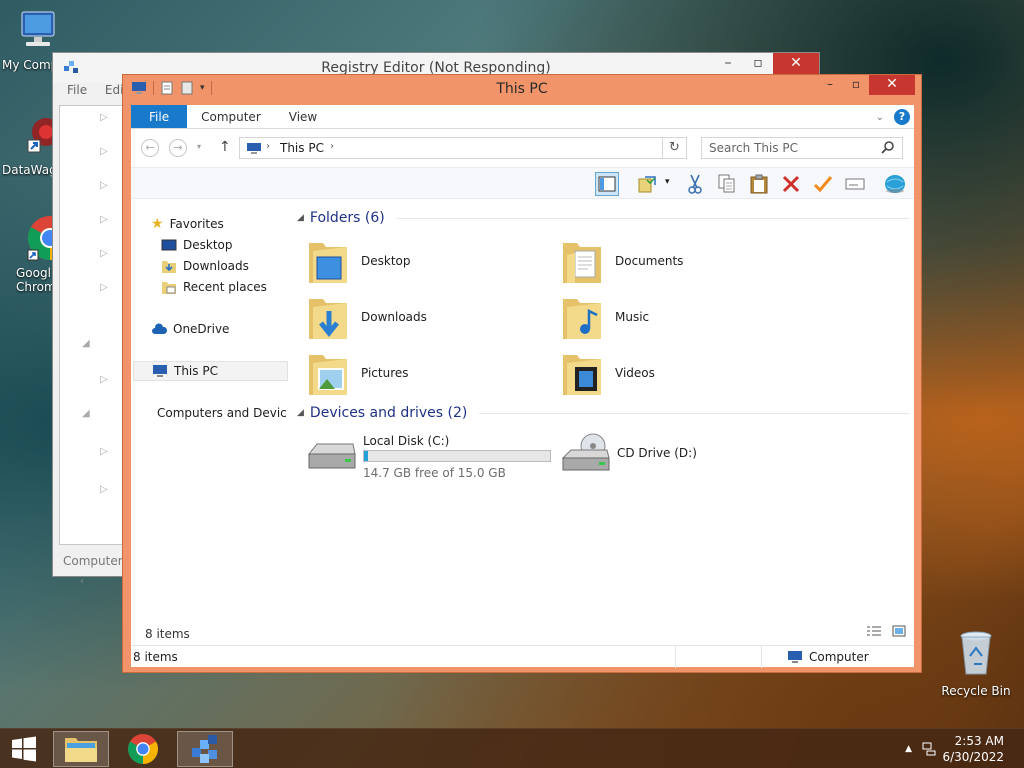  What do you see at coordinates (225, 147) in the screenshot?
I see `up-button: ↑` at bounding box center [225, 147].